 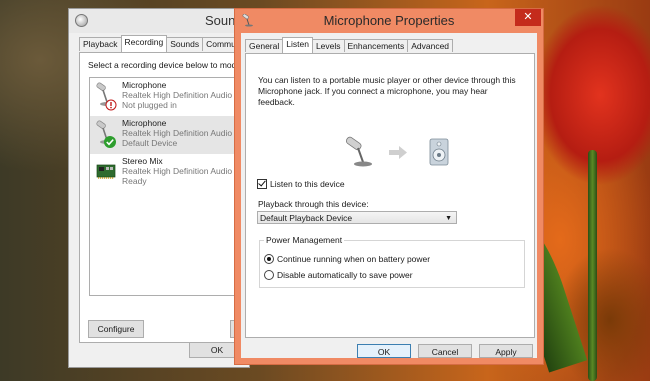 What do you see at coordinates (448, 218) in the screenshot?
I see `chevron-down-icon: ▼` at bounding box center [448, 218].